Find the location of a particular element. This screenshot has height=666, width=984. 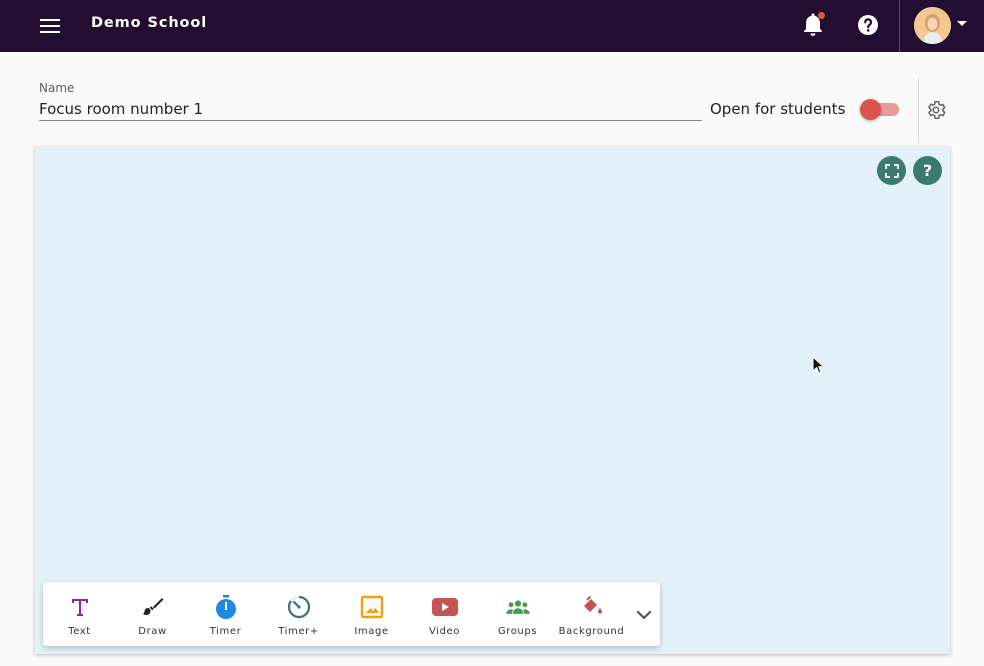

help-icon is located at coordinates (868, 25).